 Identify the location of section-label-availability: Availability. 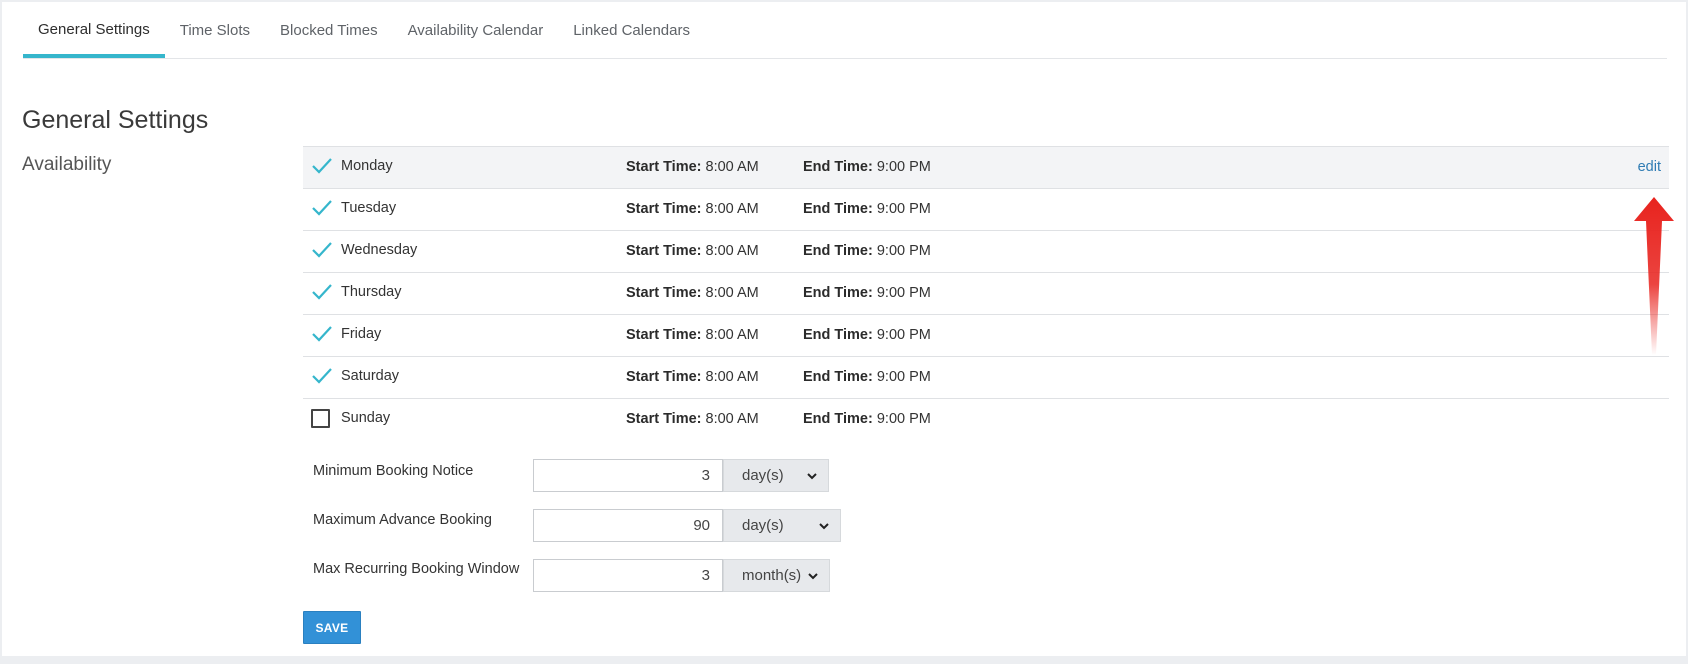
(67, 164).